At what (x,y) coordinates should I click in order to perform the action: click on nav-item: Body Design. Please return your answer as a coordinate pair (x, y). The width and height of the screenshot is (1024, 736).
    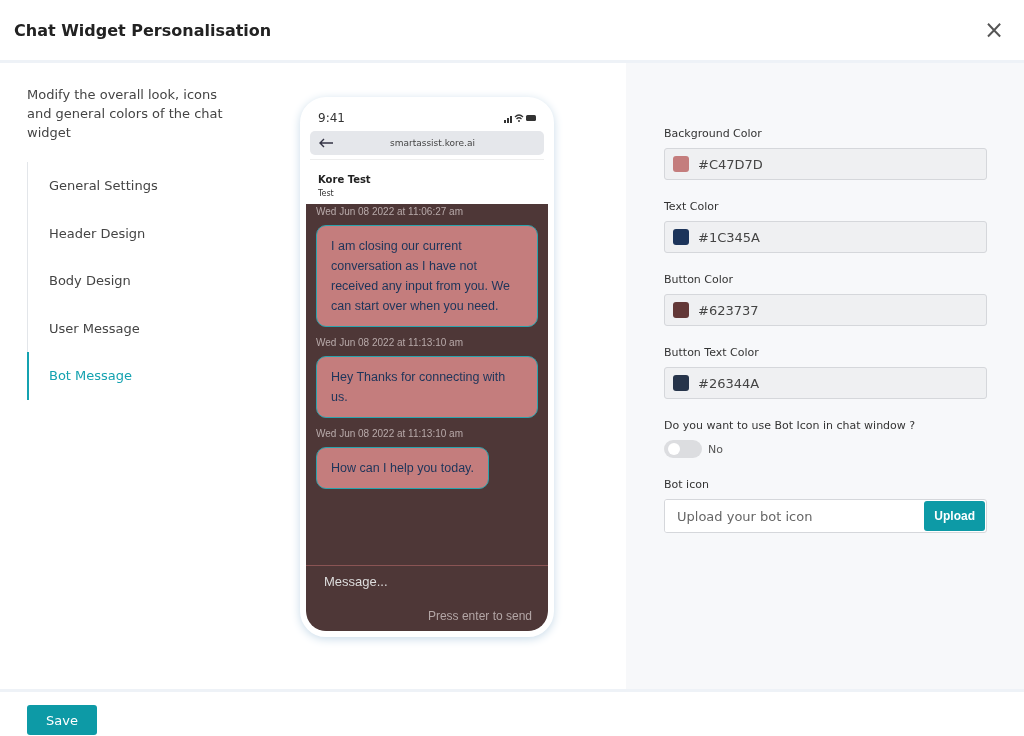
    Looking at the image, I should click on (147, 281).